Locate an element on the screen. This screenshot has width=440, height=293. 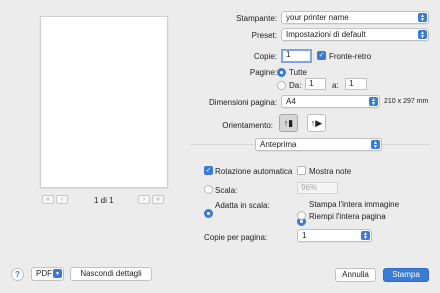
section-value: Anteprima is located at coordinates (278, 144).